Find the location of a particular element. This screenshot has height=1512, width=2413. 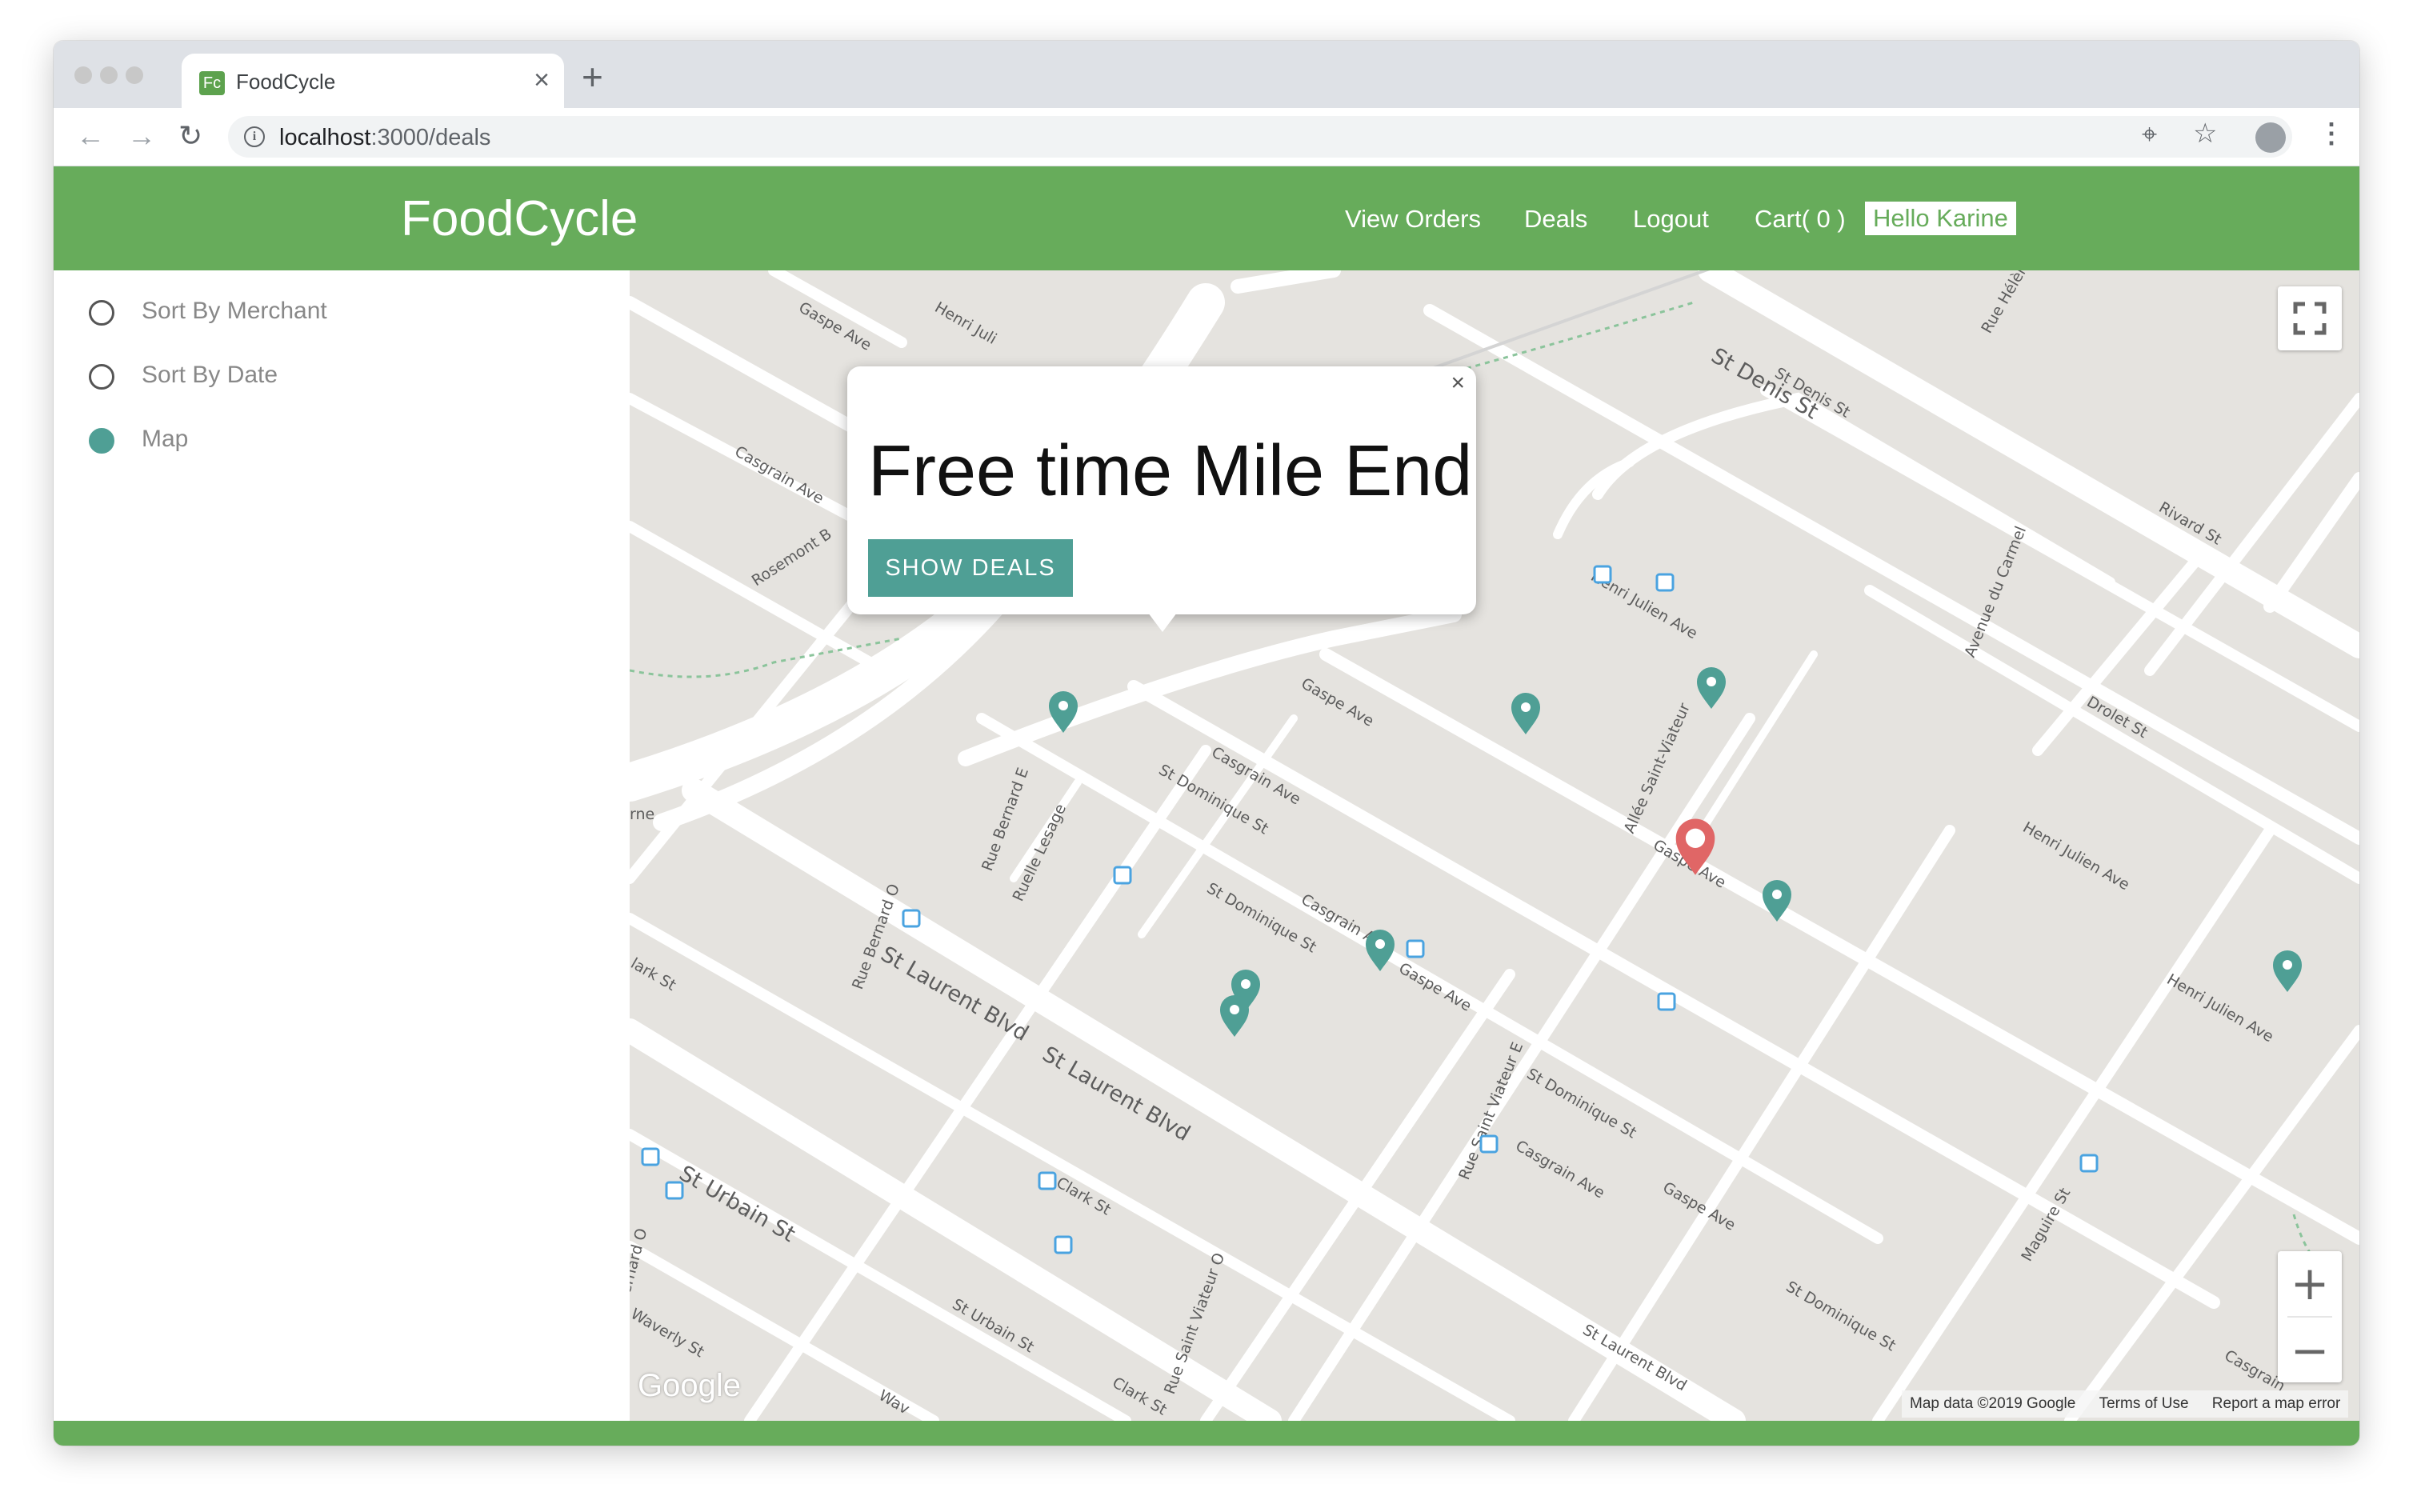

fullscreen-button is located at coordinates (2310, 318).